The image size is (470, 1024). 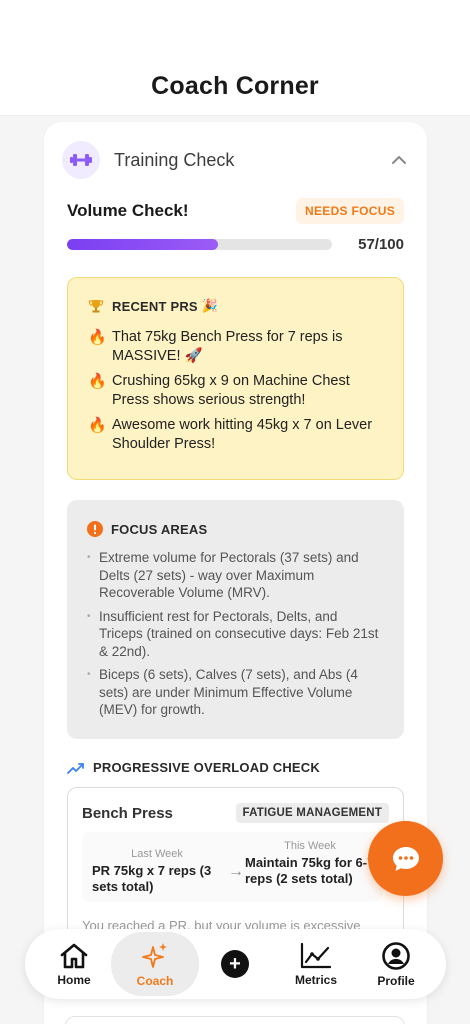 I want to click on overload-heading: PROGRESSIVE OVERLOAD CHECK, so click(x=193, y=767).